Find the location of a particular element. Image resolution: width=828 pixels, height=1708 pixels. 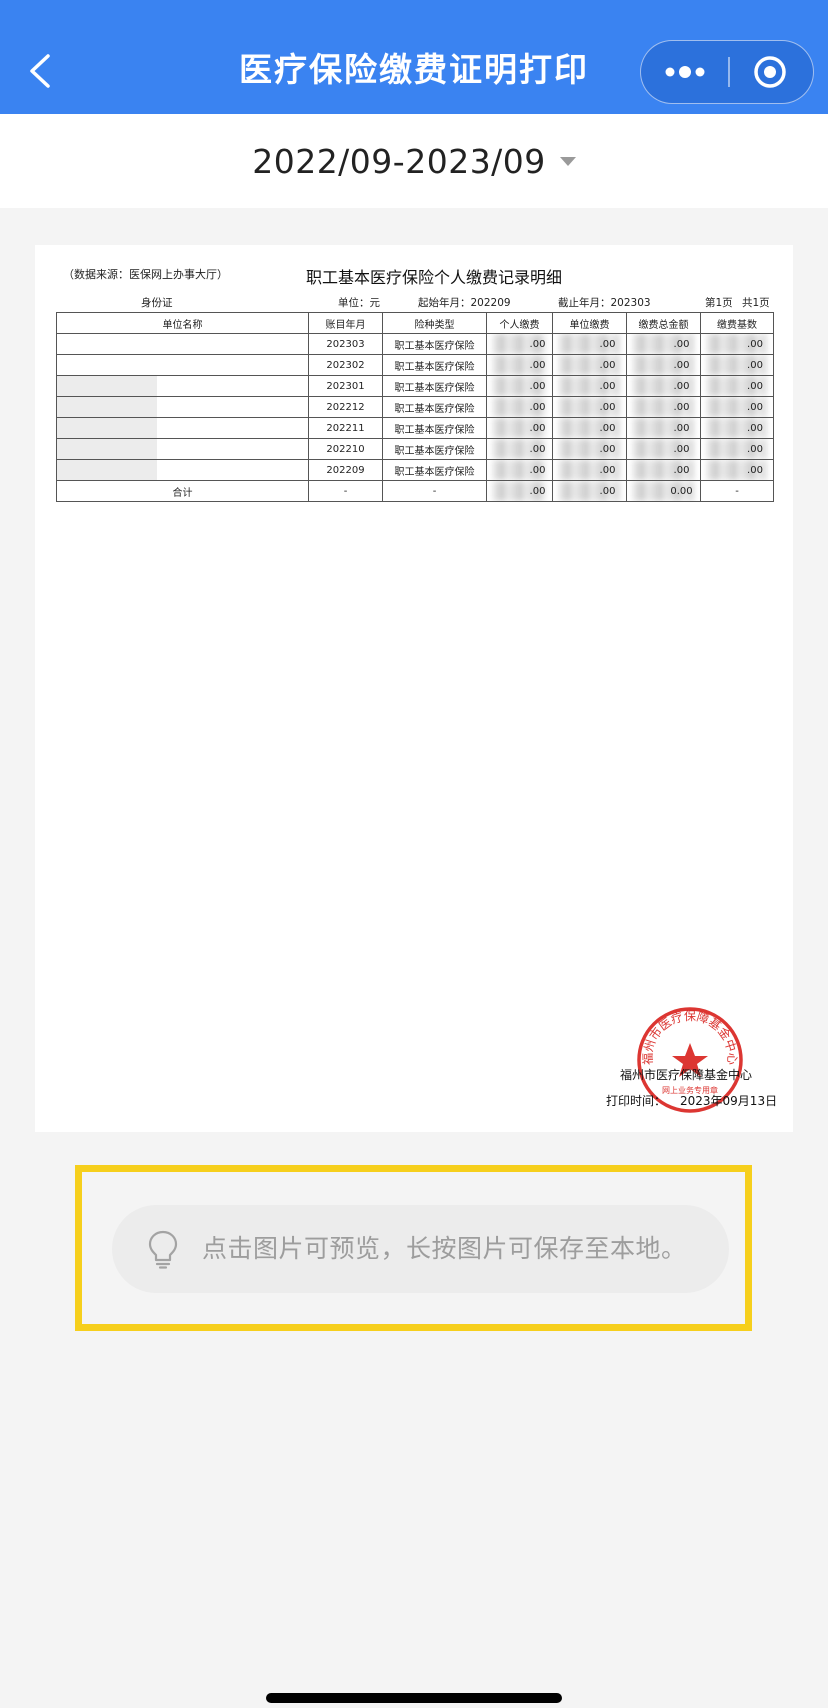

target-close-icon is located at coordinates (770, 72).